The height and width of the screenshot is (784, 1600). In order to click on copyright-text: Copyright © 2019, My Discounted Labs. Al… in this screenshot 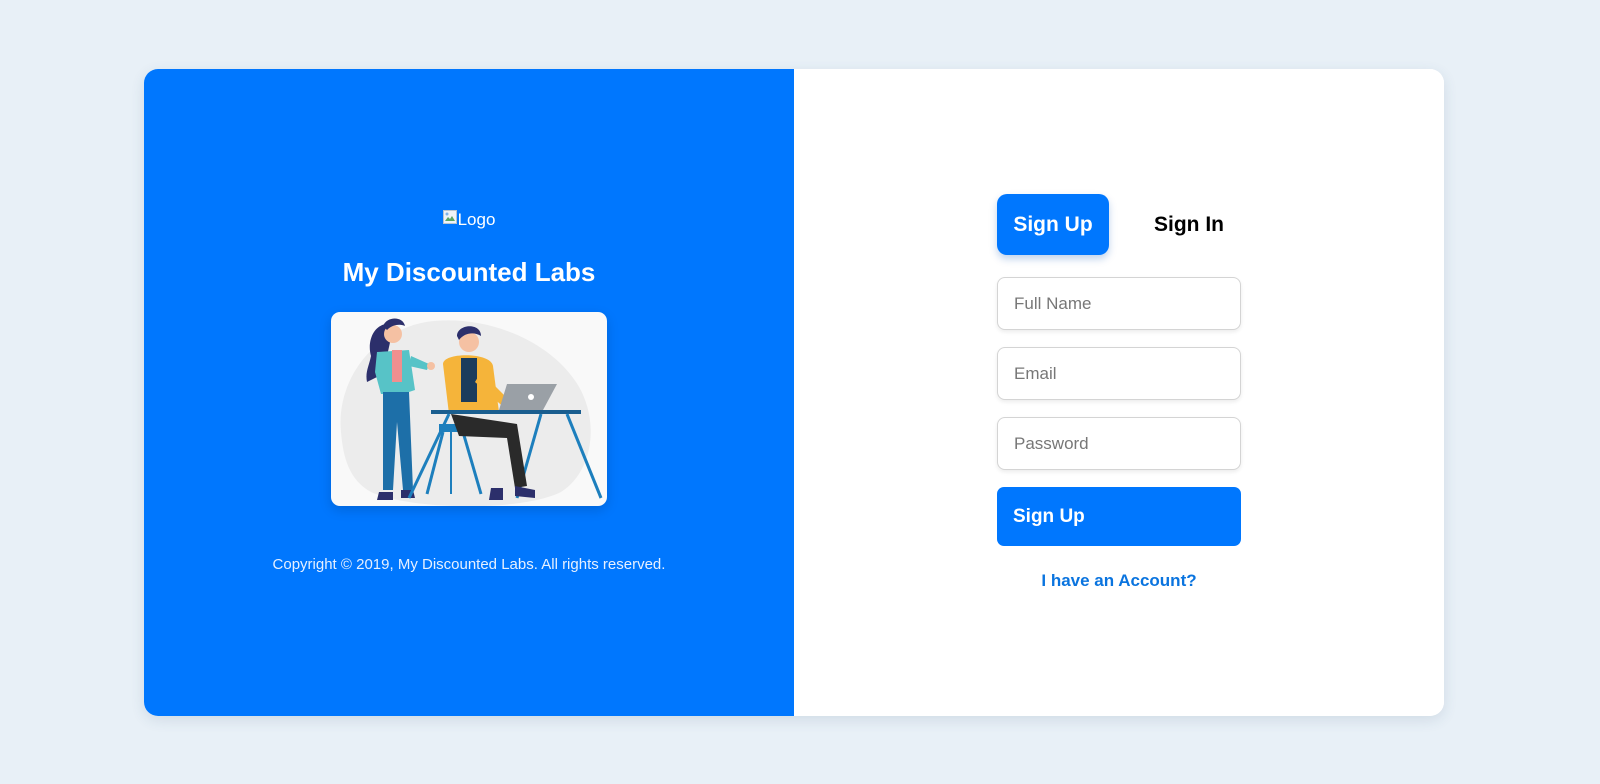, I will do `click(469, 564)`.